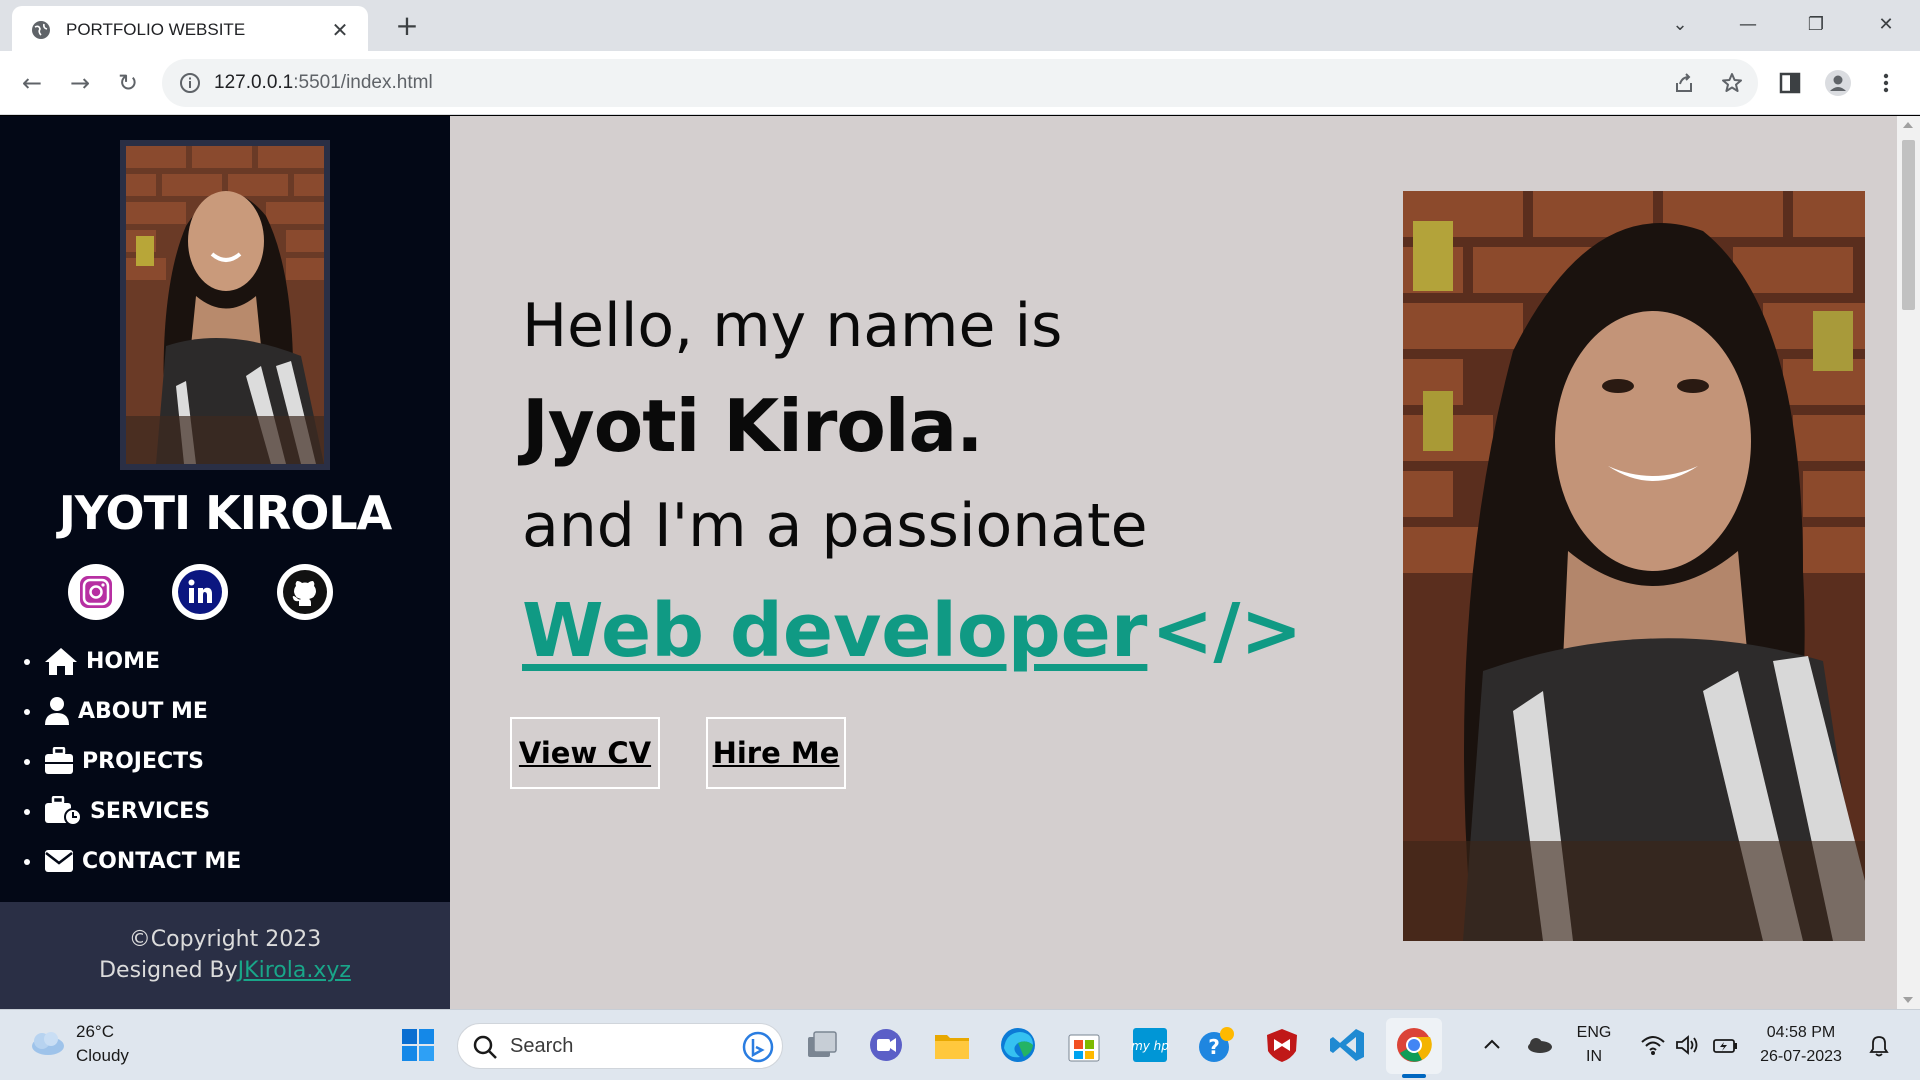 The width and height of the screenshot is (1920, 1080). I want to click on hero-tagline: and I'm a passionate, so click(835, 526).